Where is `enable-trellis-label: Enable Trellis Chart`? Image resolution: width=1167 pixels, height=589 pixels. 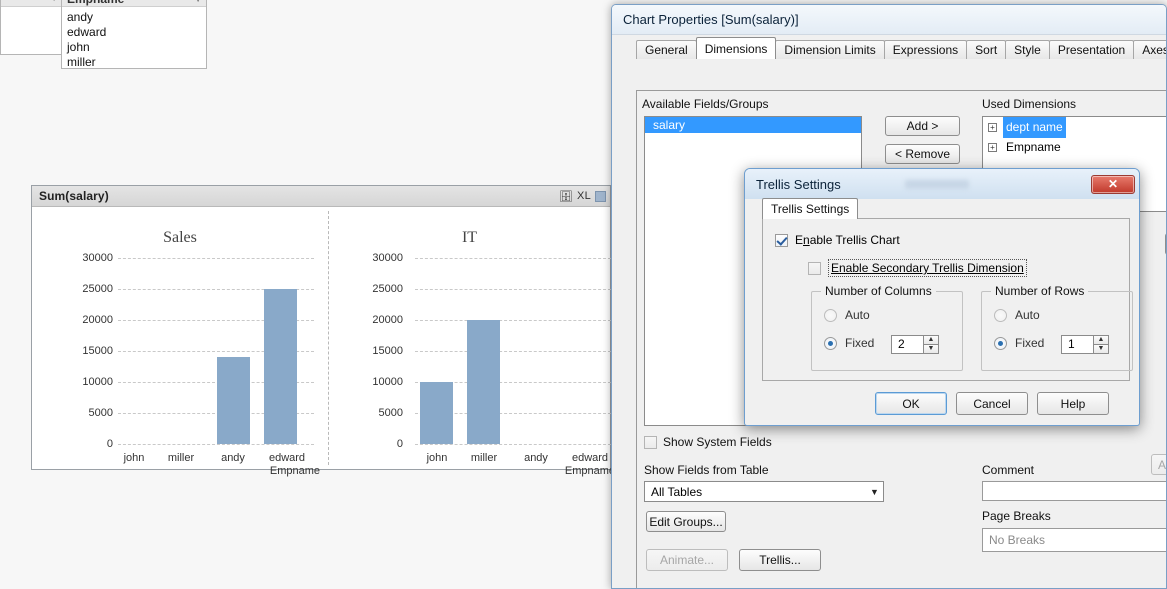
enable-trellis-label: Enable Trellis Chart is located at coordinates (847, 240).